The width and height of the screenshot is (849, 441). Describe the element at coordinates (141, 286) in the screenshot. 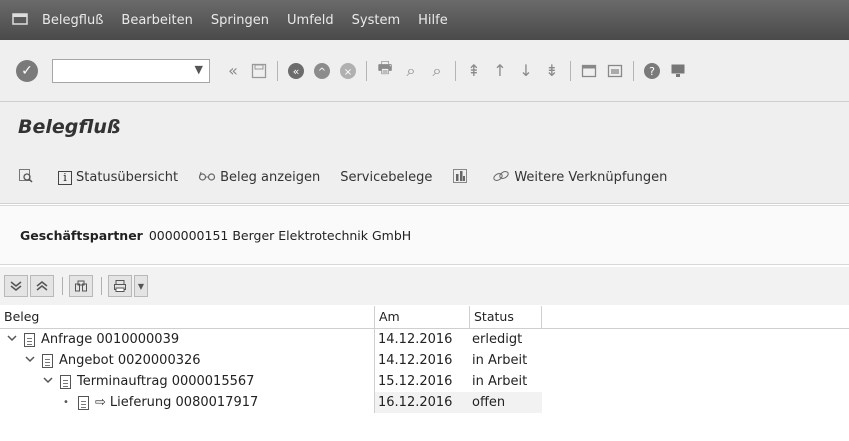

I see `print-dropdown-icon: ▼` at that location.